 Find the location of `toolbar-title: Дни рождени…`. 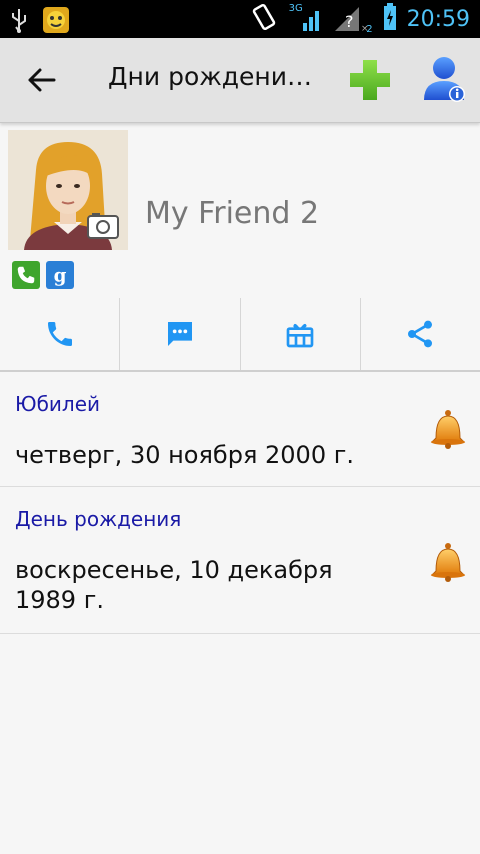

toolbar-title: Дни рождени… is located at coordinates (210, 76).